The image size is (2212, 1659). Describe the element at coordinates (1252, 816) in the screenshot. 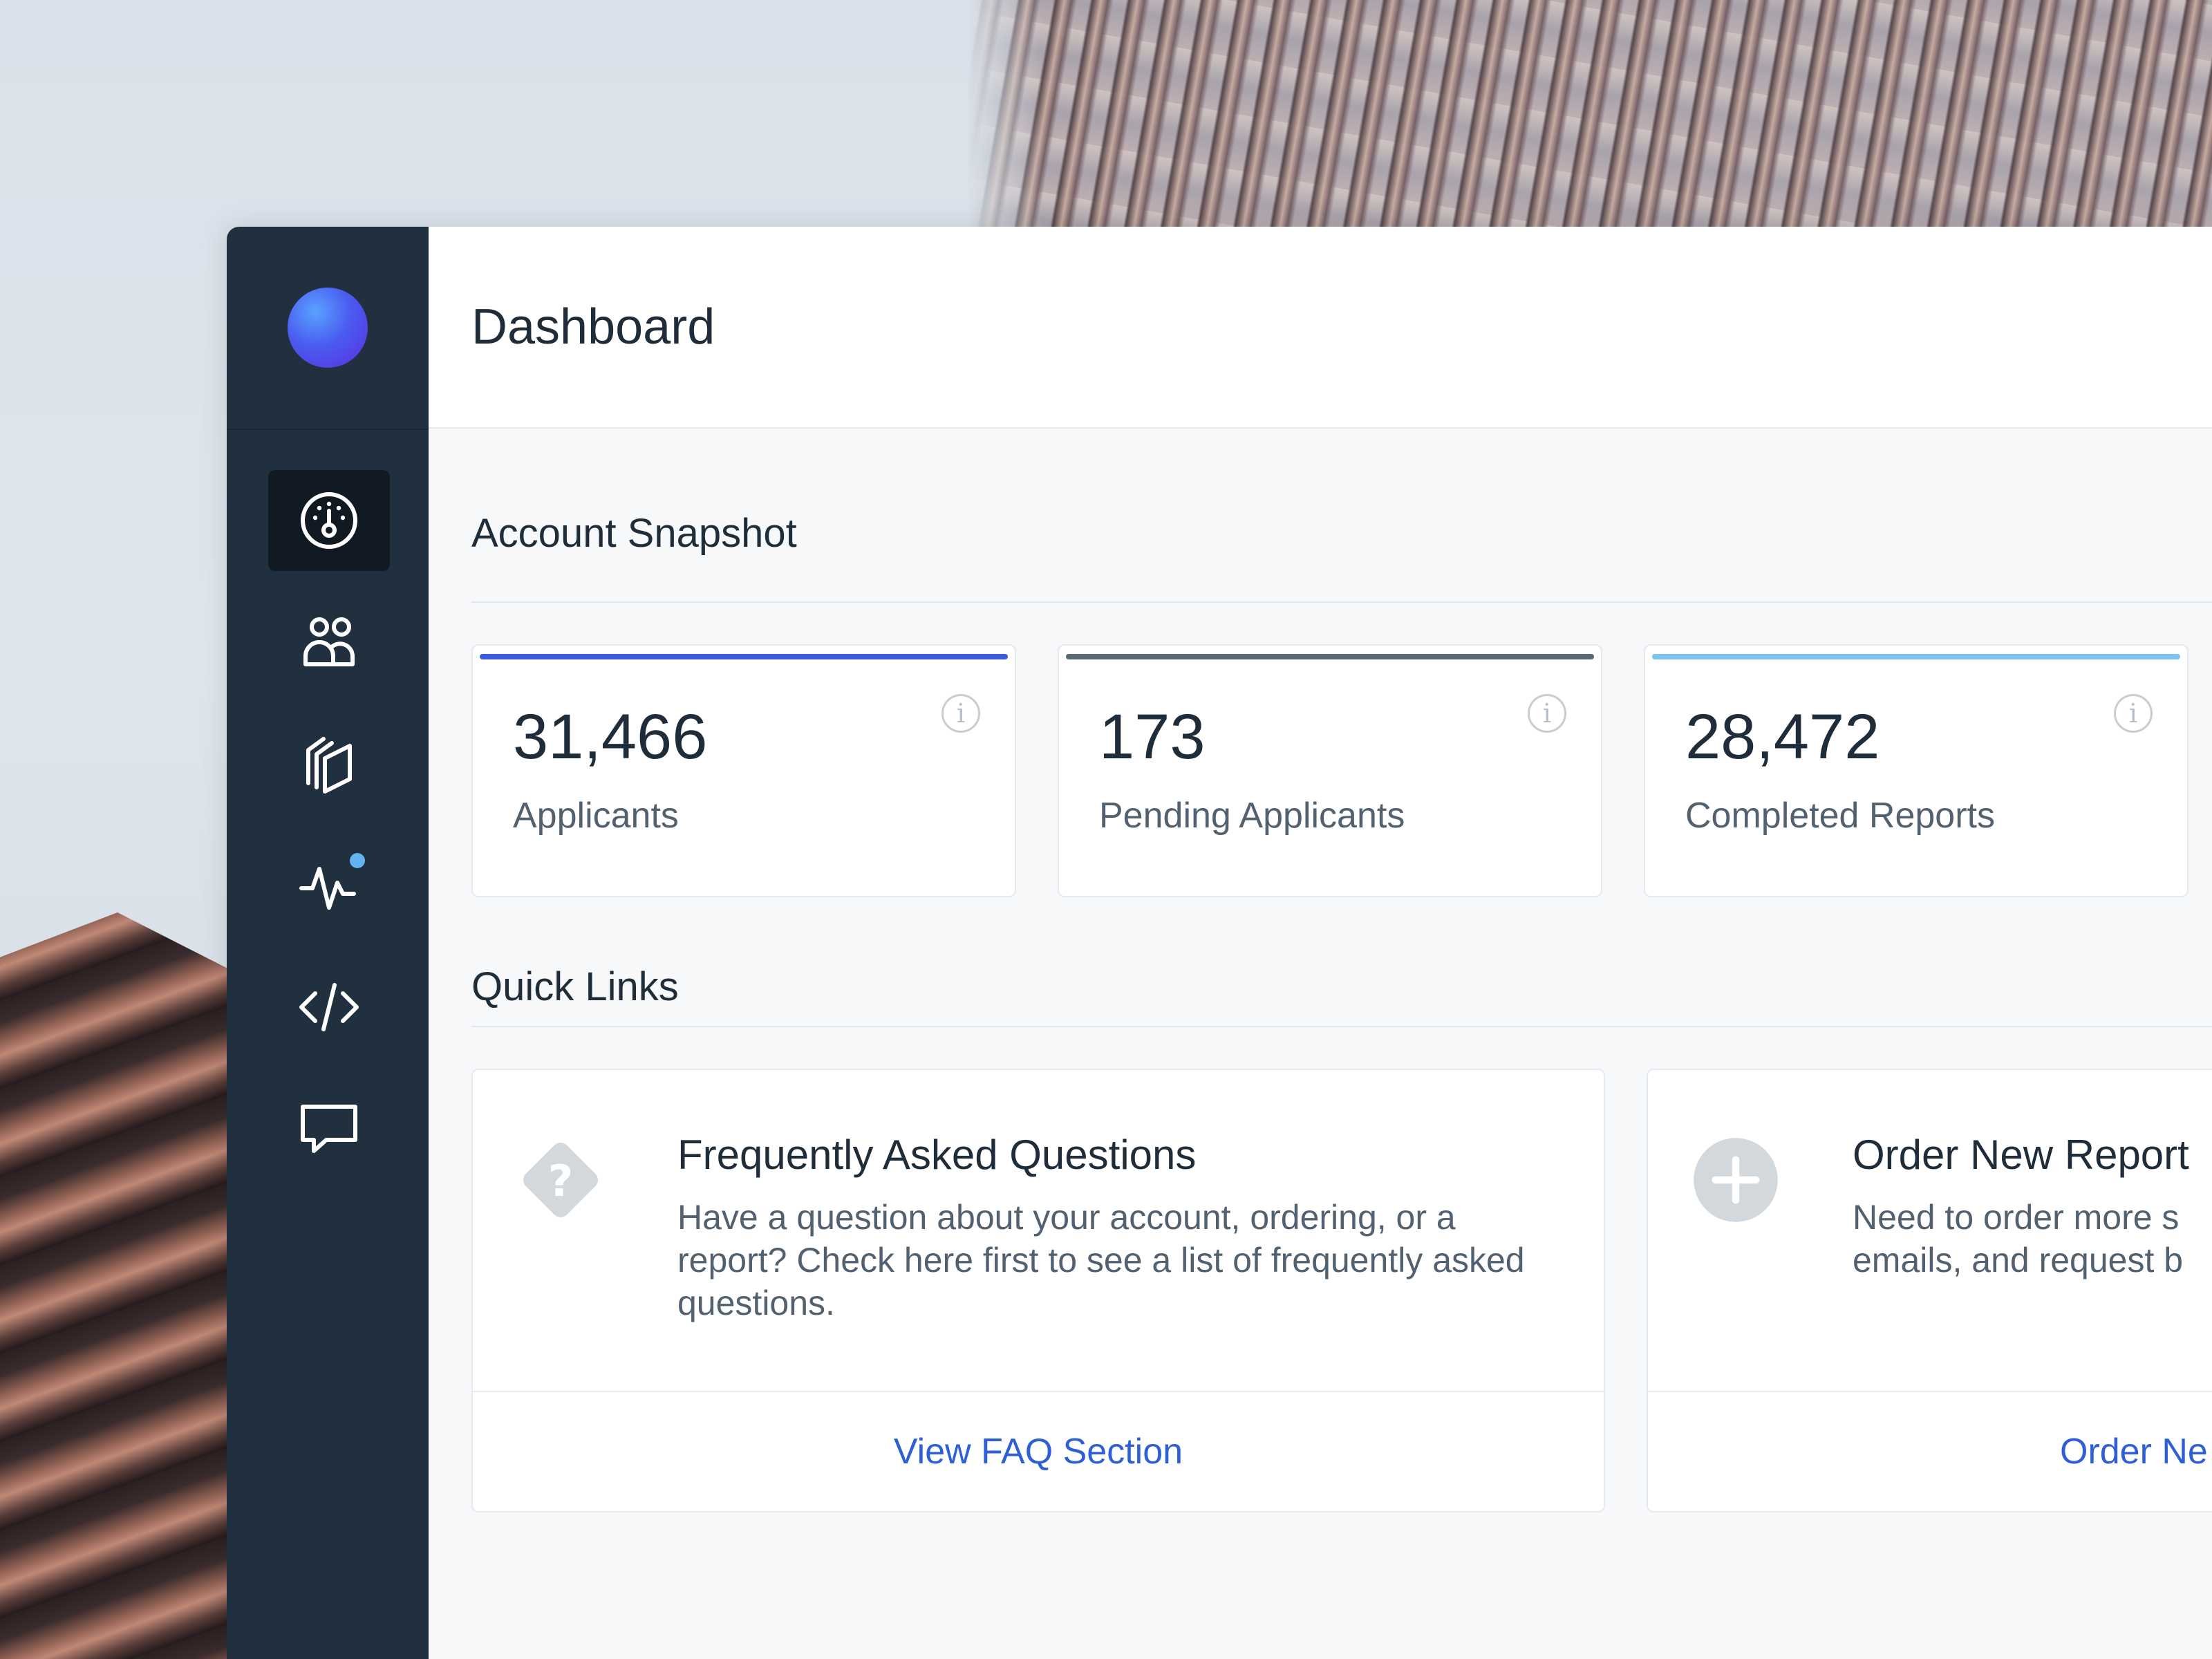

I see `stat-label: Pending Applicants` at that location.